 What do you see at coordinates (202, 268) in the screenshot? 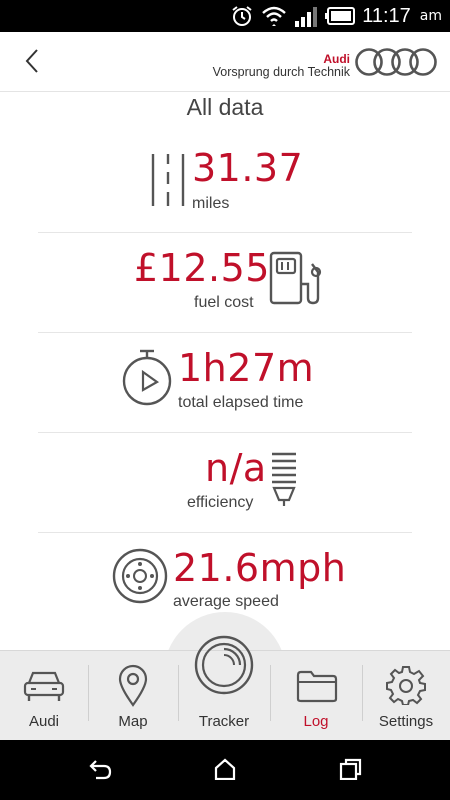
I see `stat-fuel-cost-value: £12.55` at bounding box center [202, 268].